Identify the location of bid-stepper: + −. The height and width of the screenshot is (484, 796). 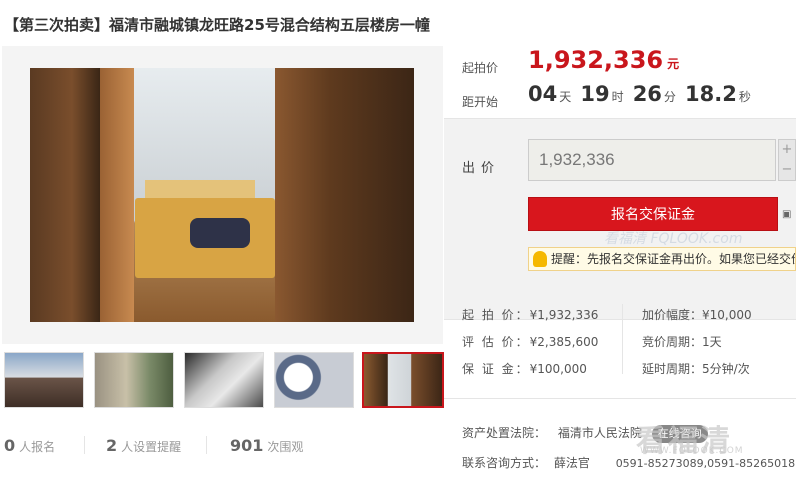
(787, 160).